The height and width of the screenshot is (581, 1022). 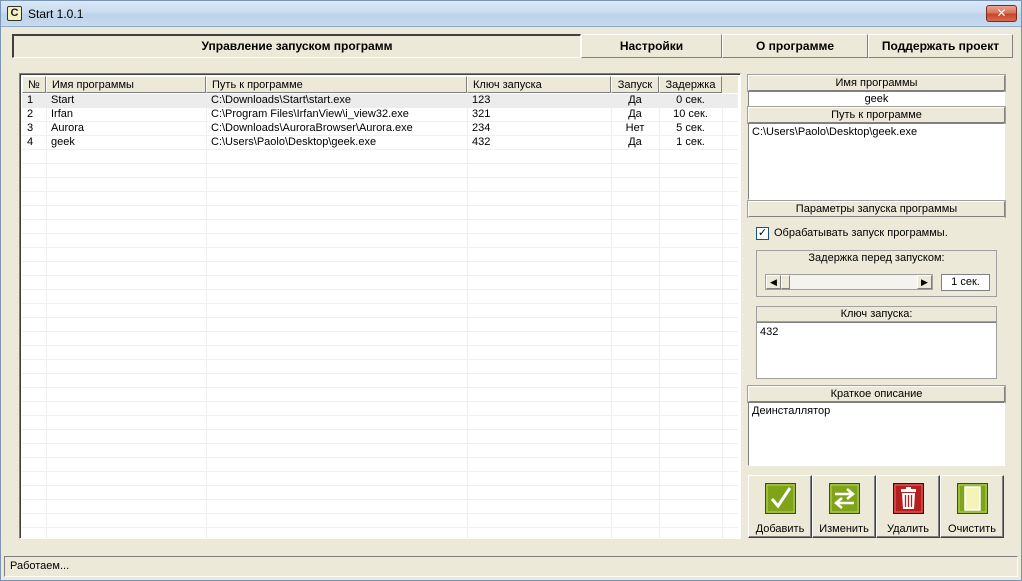 What do you see at coordinates (30, 142) in the screenshot?
I see `row-number: 4` at bounding box center [30, 142].